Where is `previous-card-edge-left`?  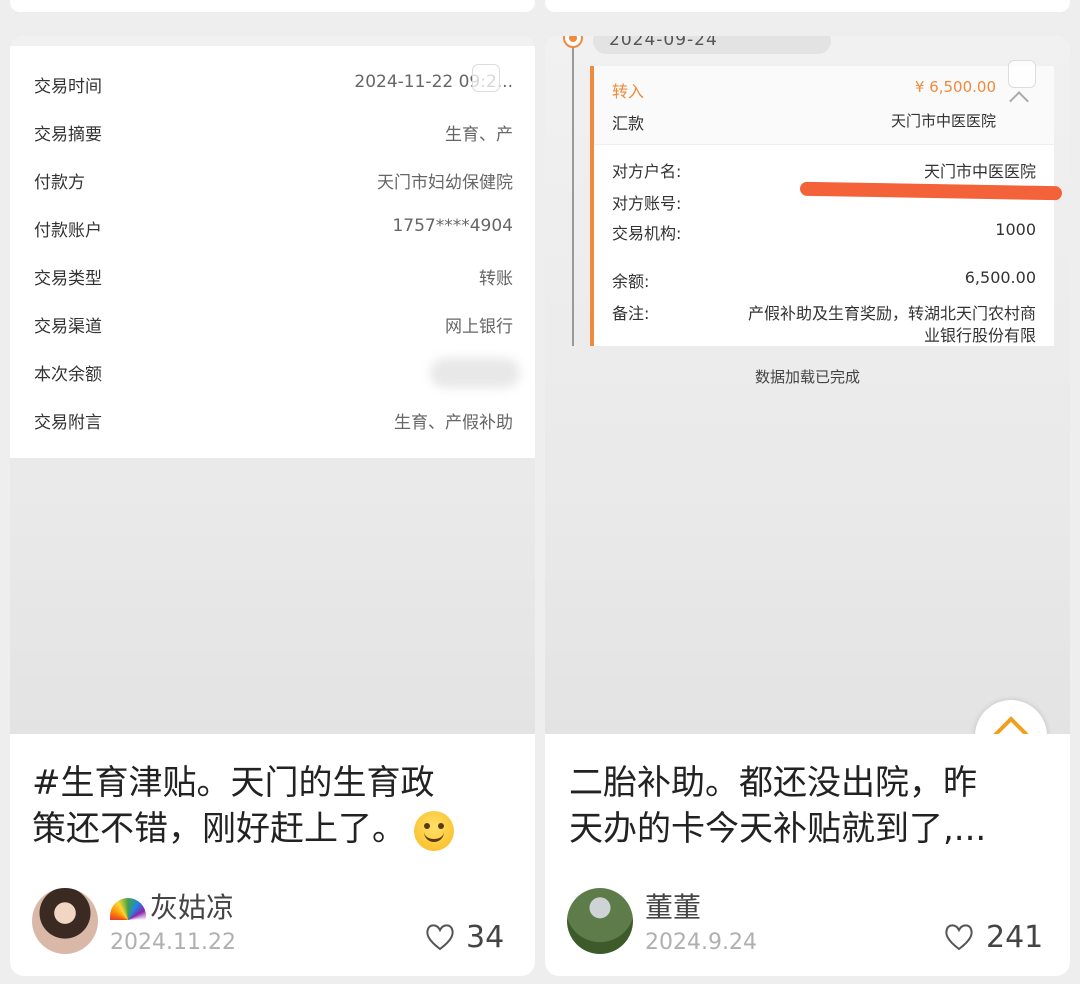
previous-card-edge-left is located at coordinates (272, 6).